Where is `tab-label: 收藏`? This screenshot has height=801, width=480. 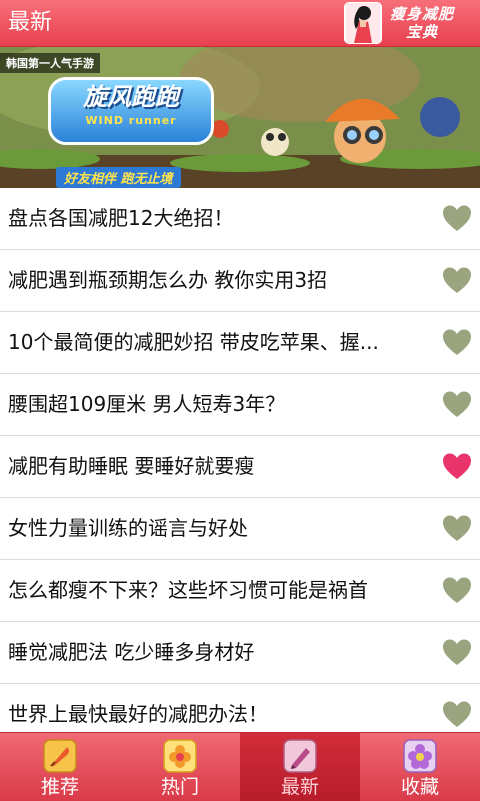 tab-label: 收藏 is located at coordinates (419, 787).